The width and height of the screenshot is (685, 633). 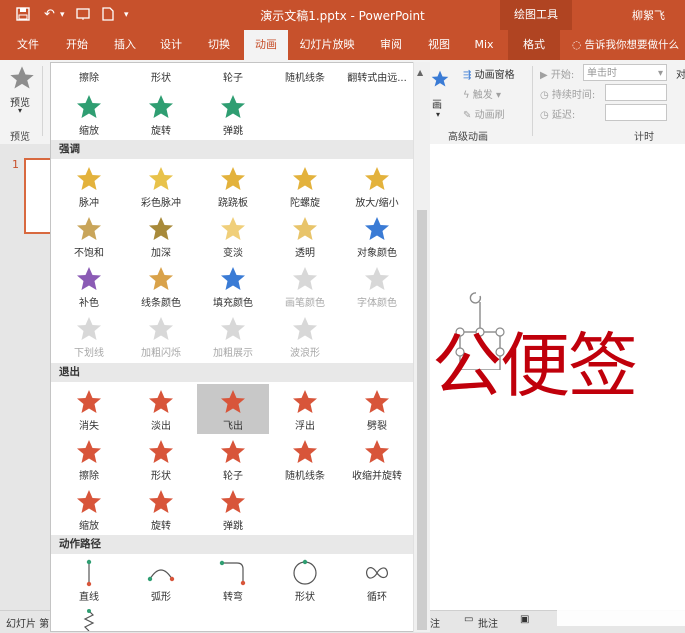 What do you see at coordinates (20, 137) in the screenshot?
I see `preview-group-label: 预览` at bounding box center [20, 137].